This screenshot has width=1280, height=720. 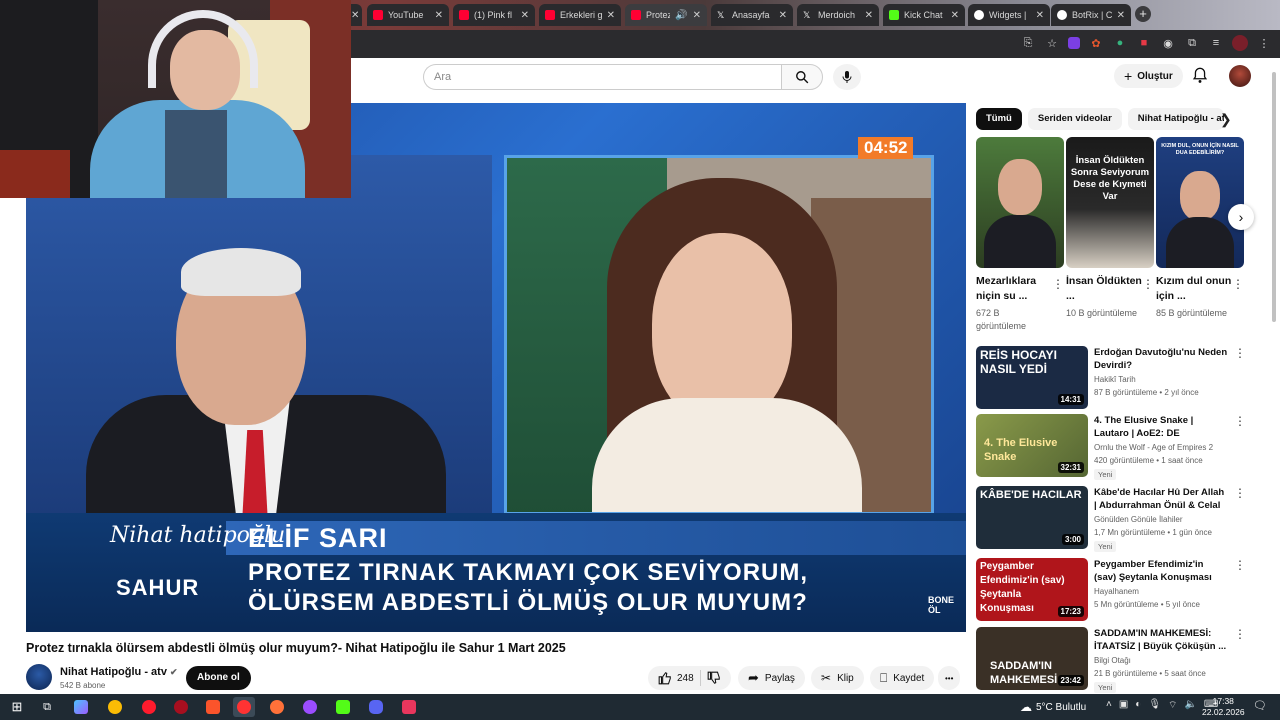 I want to click on tab-kick-chat: Kick Chat ✕, so click(x=924, y=15).